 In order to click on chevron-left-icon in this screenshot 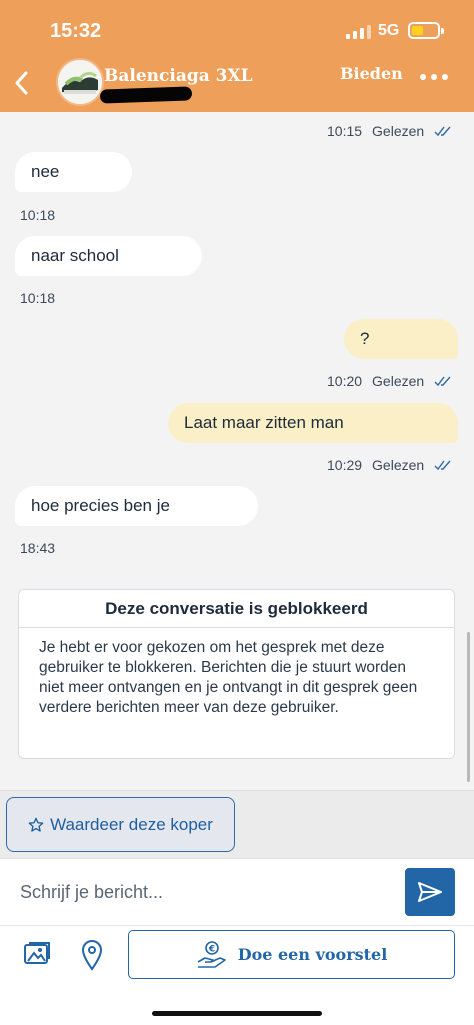, I will do `click(21, 83)`.